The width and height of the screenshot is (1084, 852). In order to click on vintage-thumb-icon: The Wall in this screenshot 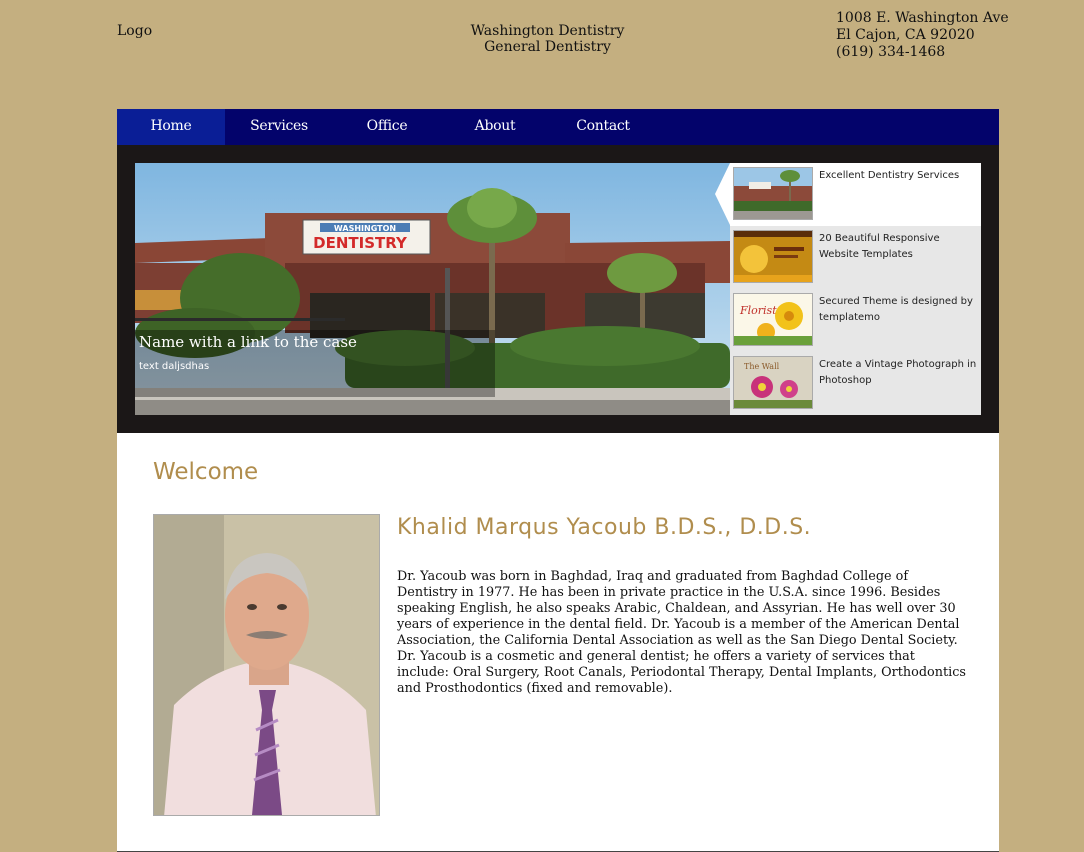, I will do `click(773, 382)`.